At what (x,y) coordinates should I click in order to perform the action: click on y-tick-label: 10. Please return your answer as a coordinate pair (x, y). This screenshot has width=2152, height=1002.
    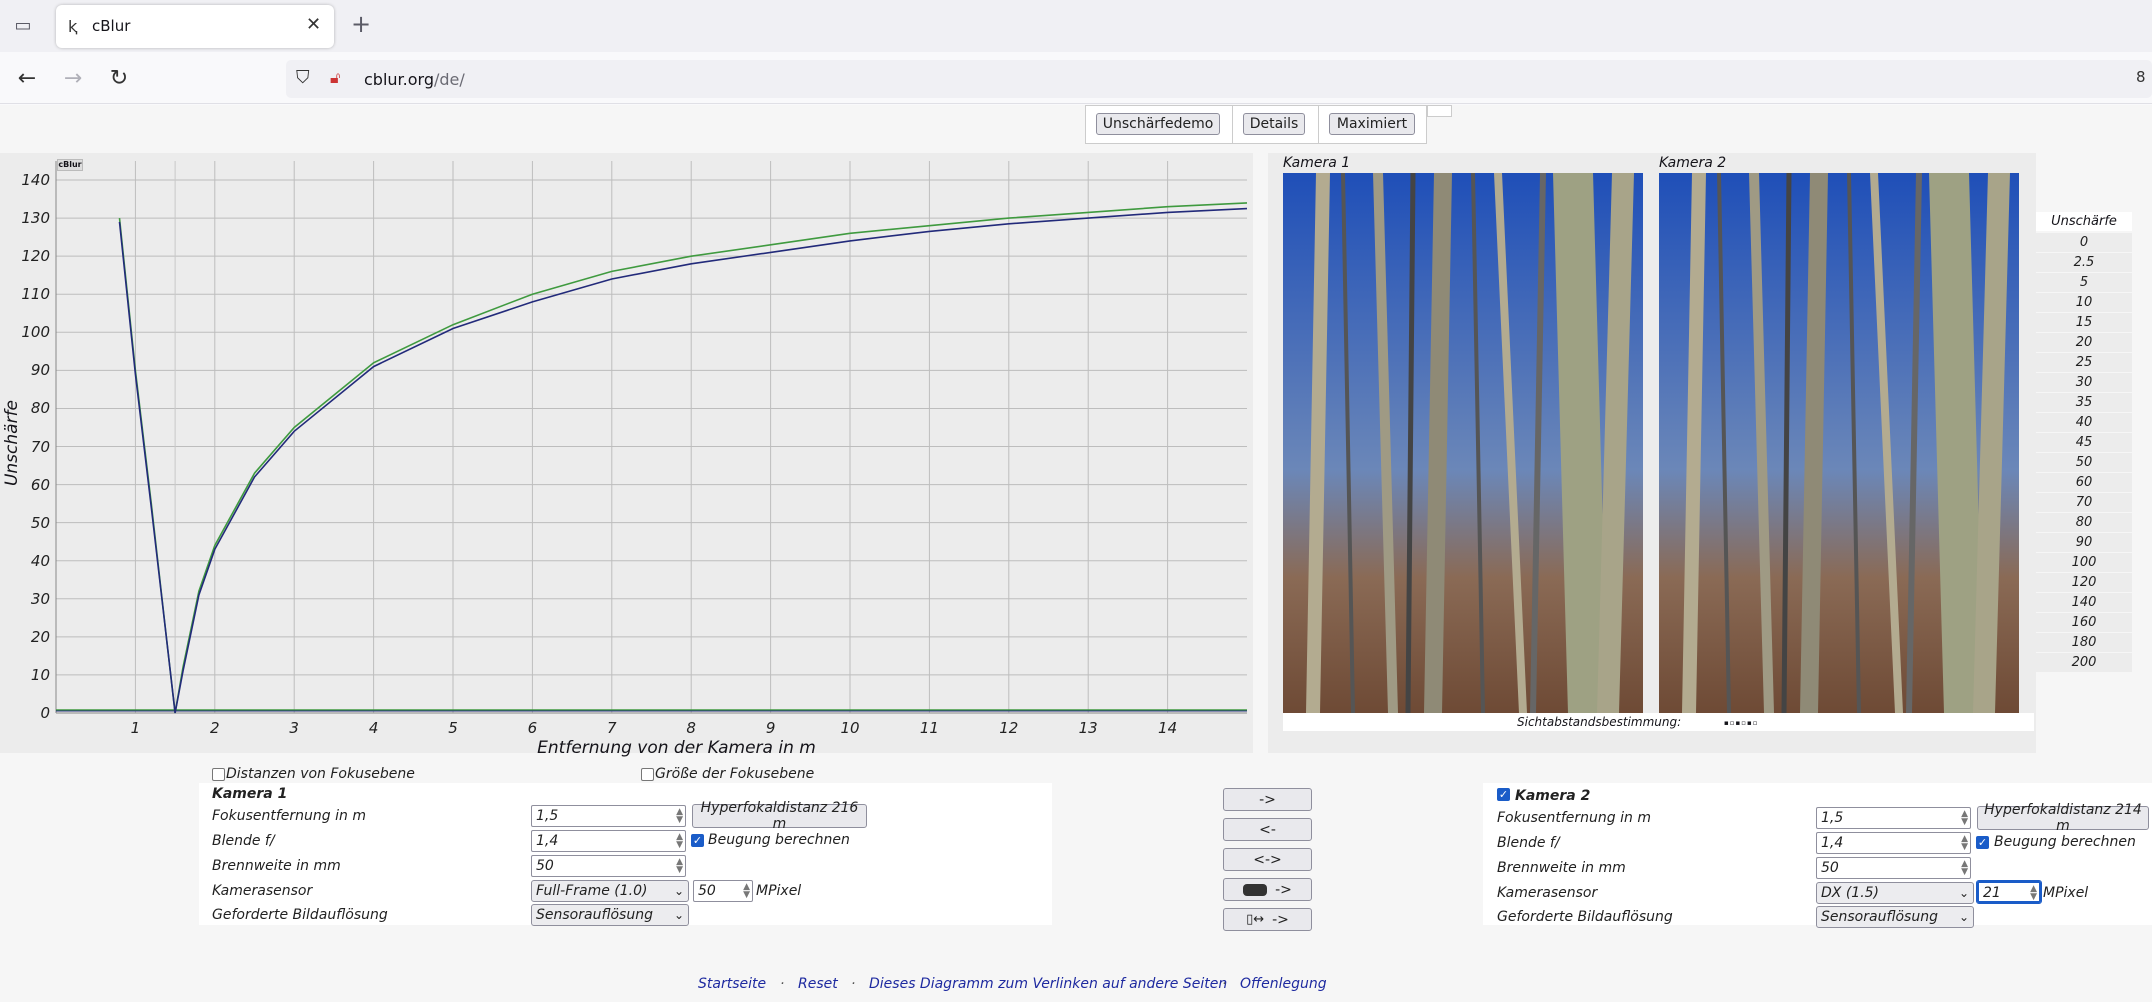
    Looking at the image, I should click on (40, 674).